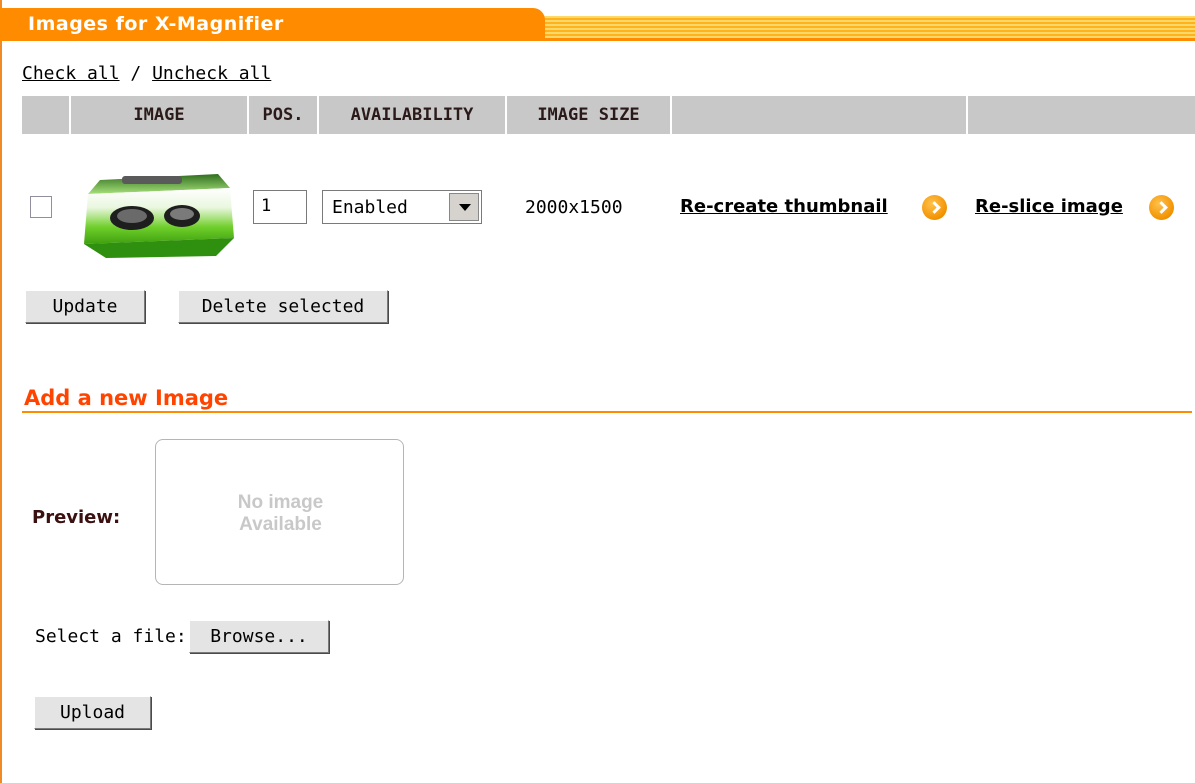  Describe the element at coordinates (1049, 206) in the screenshot. I see `reslice-image-link: Re-slice image` at that location.